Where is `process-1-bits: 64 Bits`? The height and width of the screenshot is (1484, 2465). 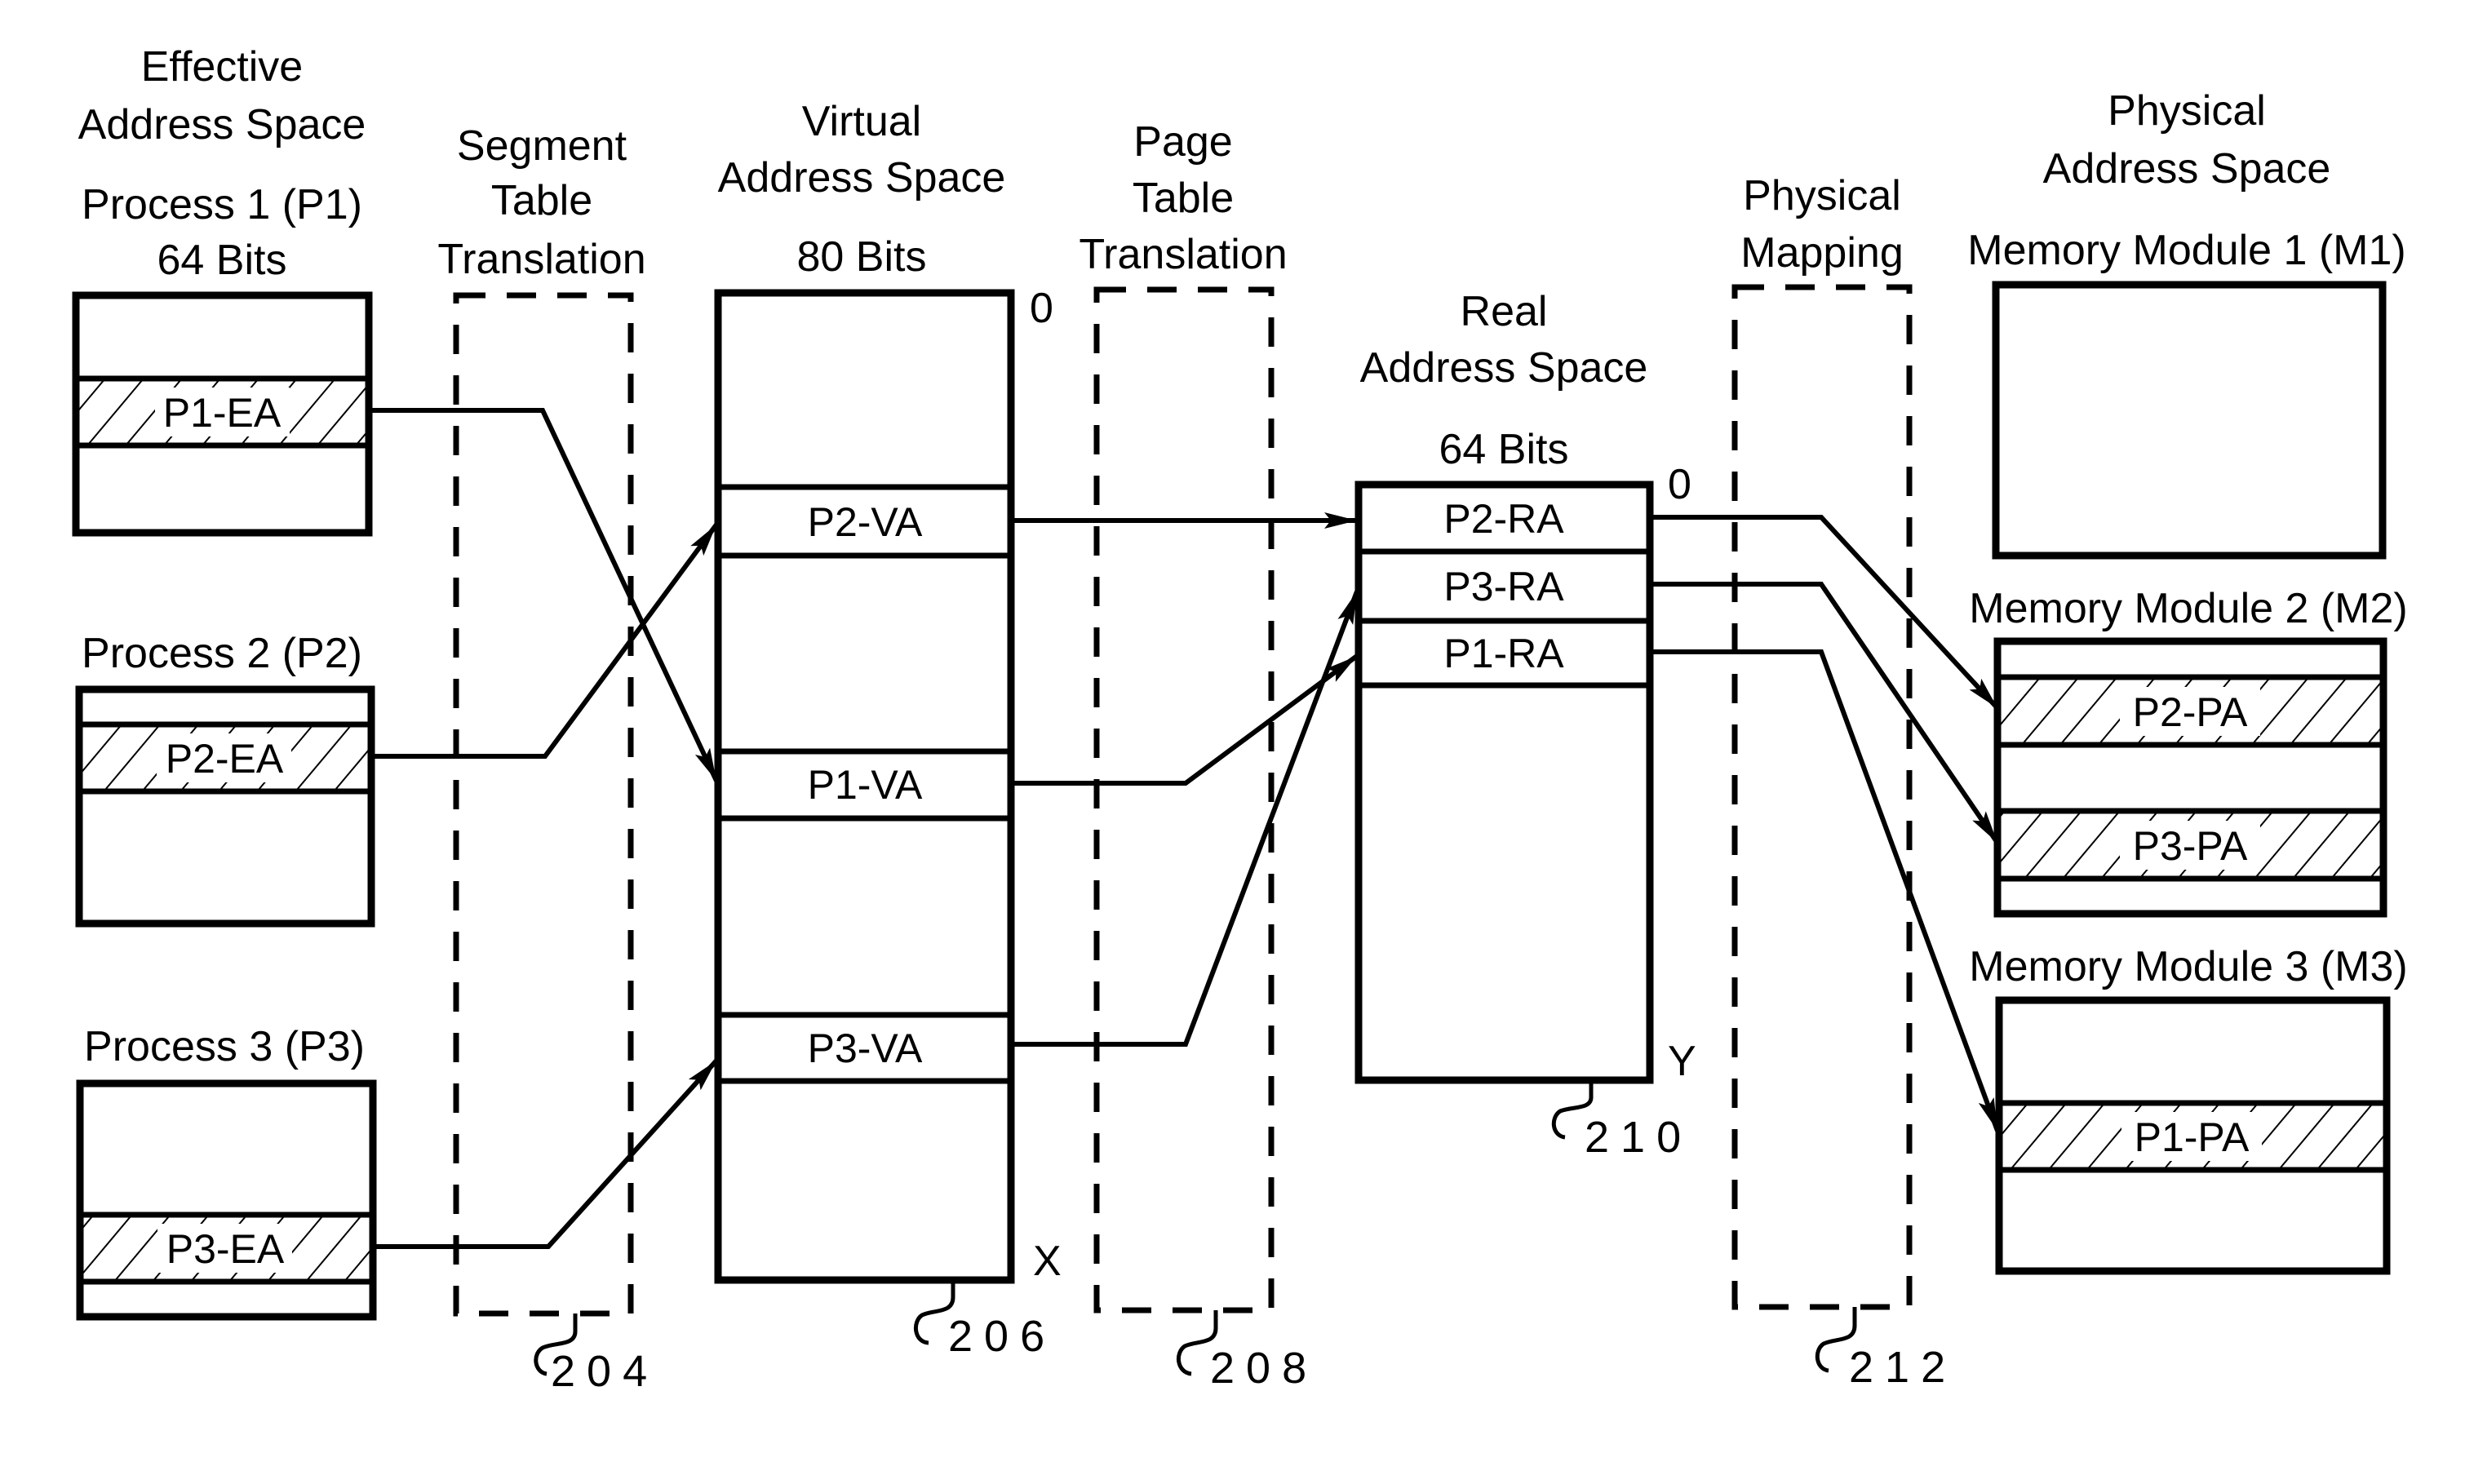 process-1-bits: 64 Bits is located at coordinates (222, 260).